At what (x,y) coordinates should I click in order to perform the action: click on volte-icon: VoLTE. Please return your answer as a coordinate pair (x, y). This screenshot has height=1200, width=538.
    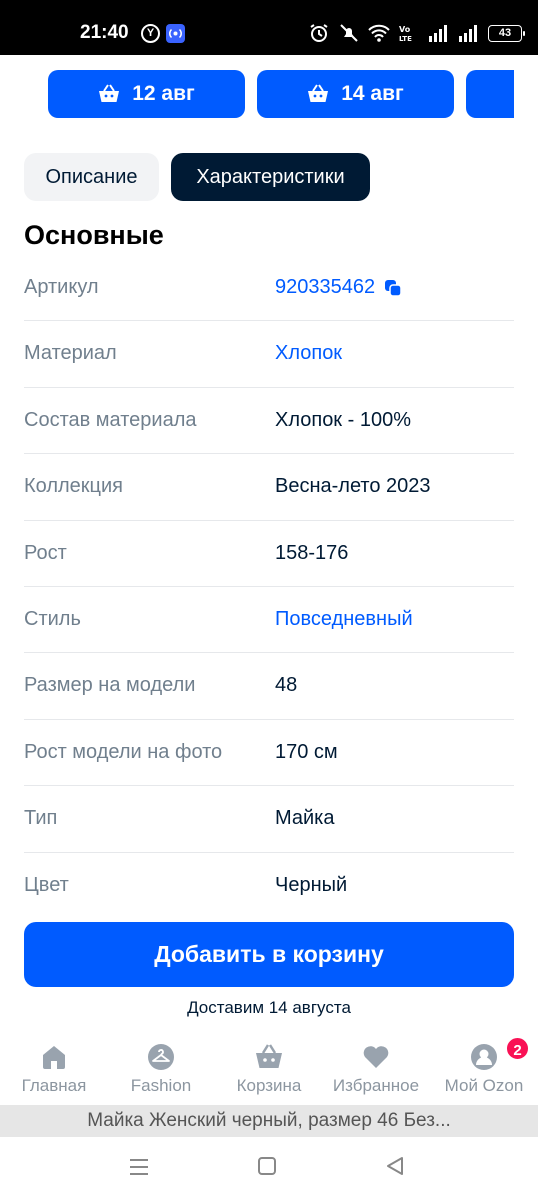
    Looking at the image, I should click on (405, 34).